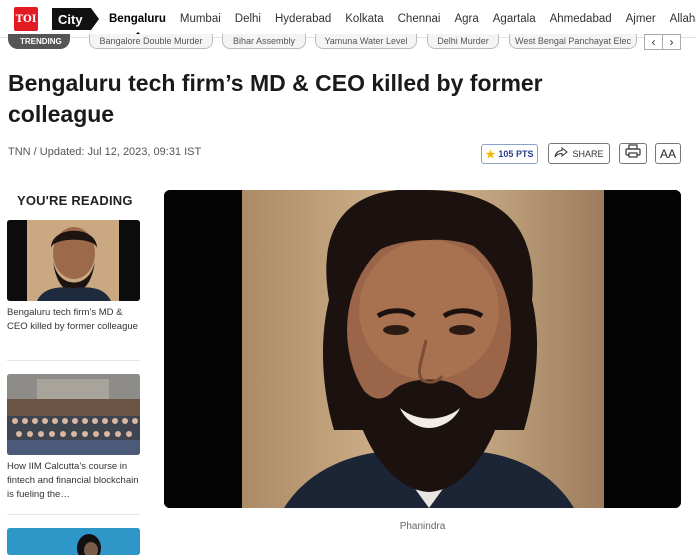 Image resolution: width=696 pixels, height=555 pixels. I want to click on star-icon: ★, so click(490, 154).